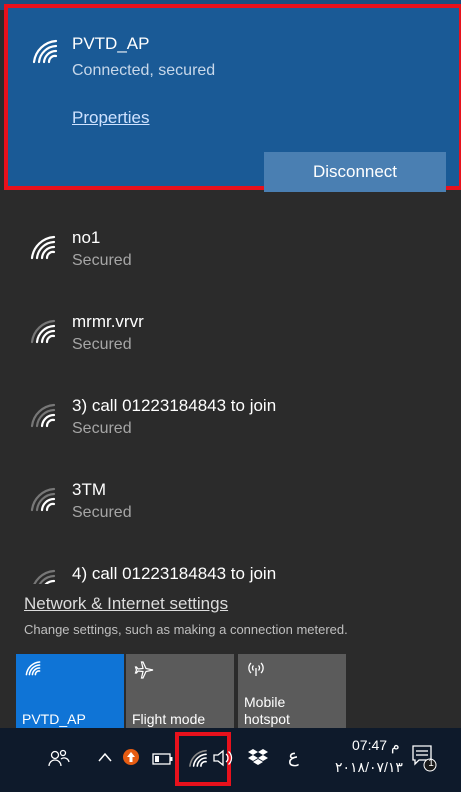 The width and height of the screenshot is (461, 792). Describe the element at coordinates (174, 573) in the screenshot. I see `network-name: 4) call 01223184843 to join` at that location.